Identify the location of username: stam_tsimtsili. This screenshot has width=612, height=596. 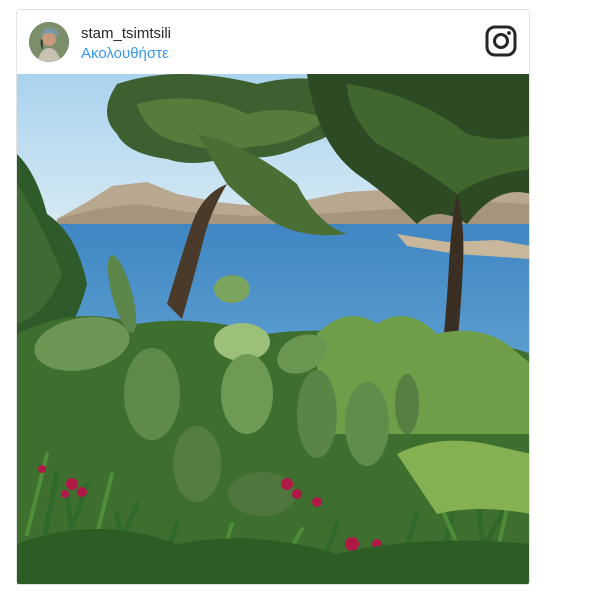
(126, 33).